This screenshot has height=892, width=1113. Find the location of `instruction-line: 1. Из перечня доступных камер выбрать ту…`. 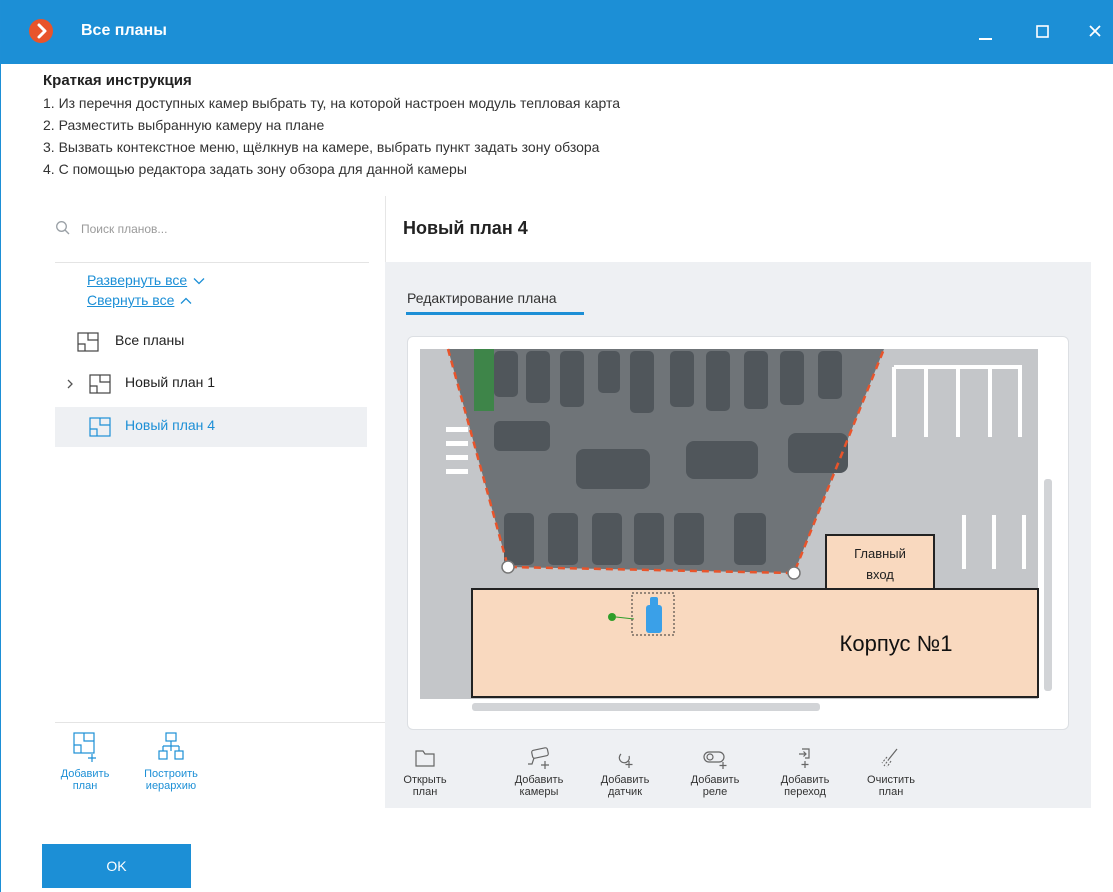

instruction-line: 1. Из перечня доступных камер выбрать ту… is located at coordinates (332, 103).